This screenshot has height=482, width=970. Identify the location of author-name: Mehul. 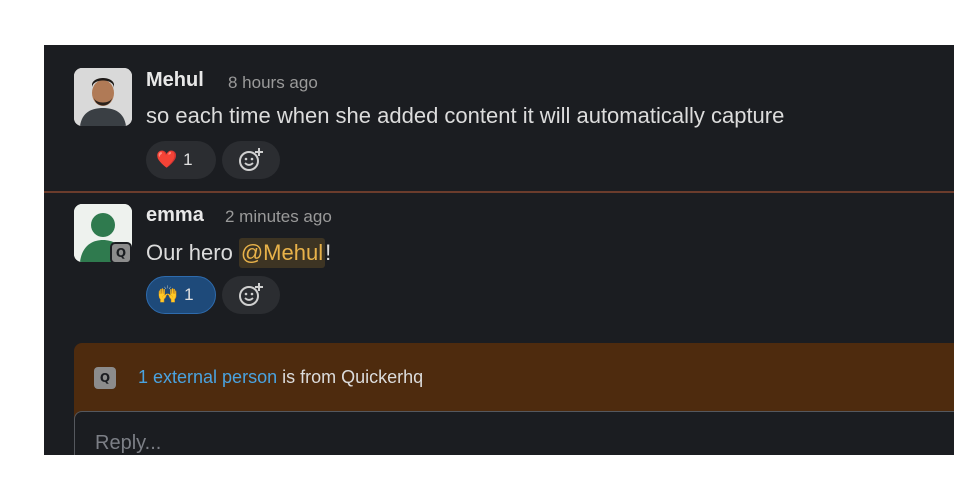
(175, 80).